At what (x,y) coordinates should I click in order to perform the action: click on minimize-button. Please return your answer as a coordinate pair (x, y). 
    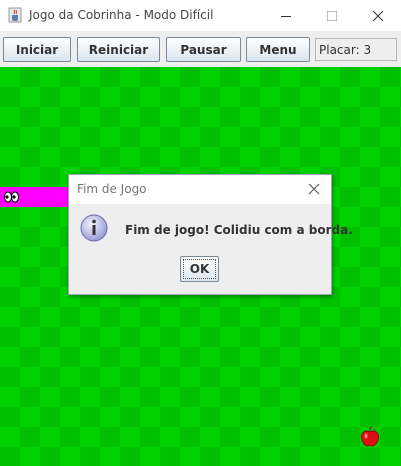
    Looking at the image, I should click on (286, 15).